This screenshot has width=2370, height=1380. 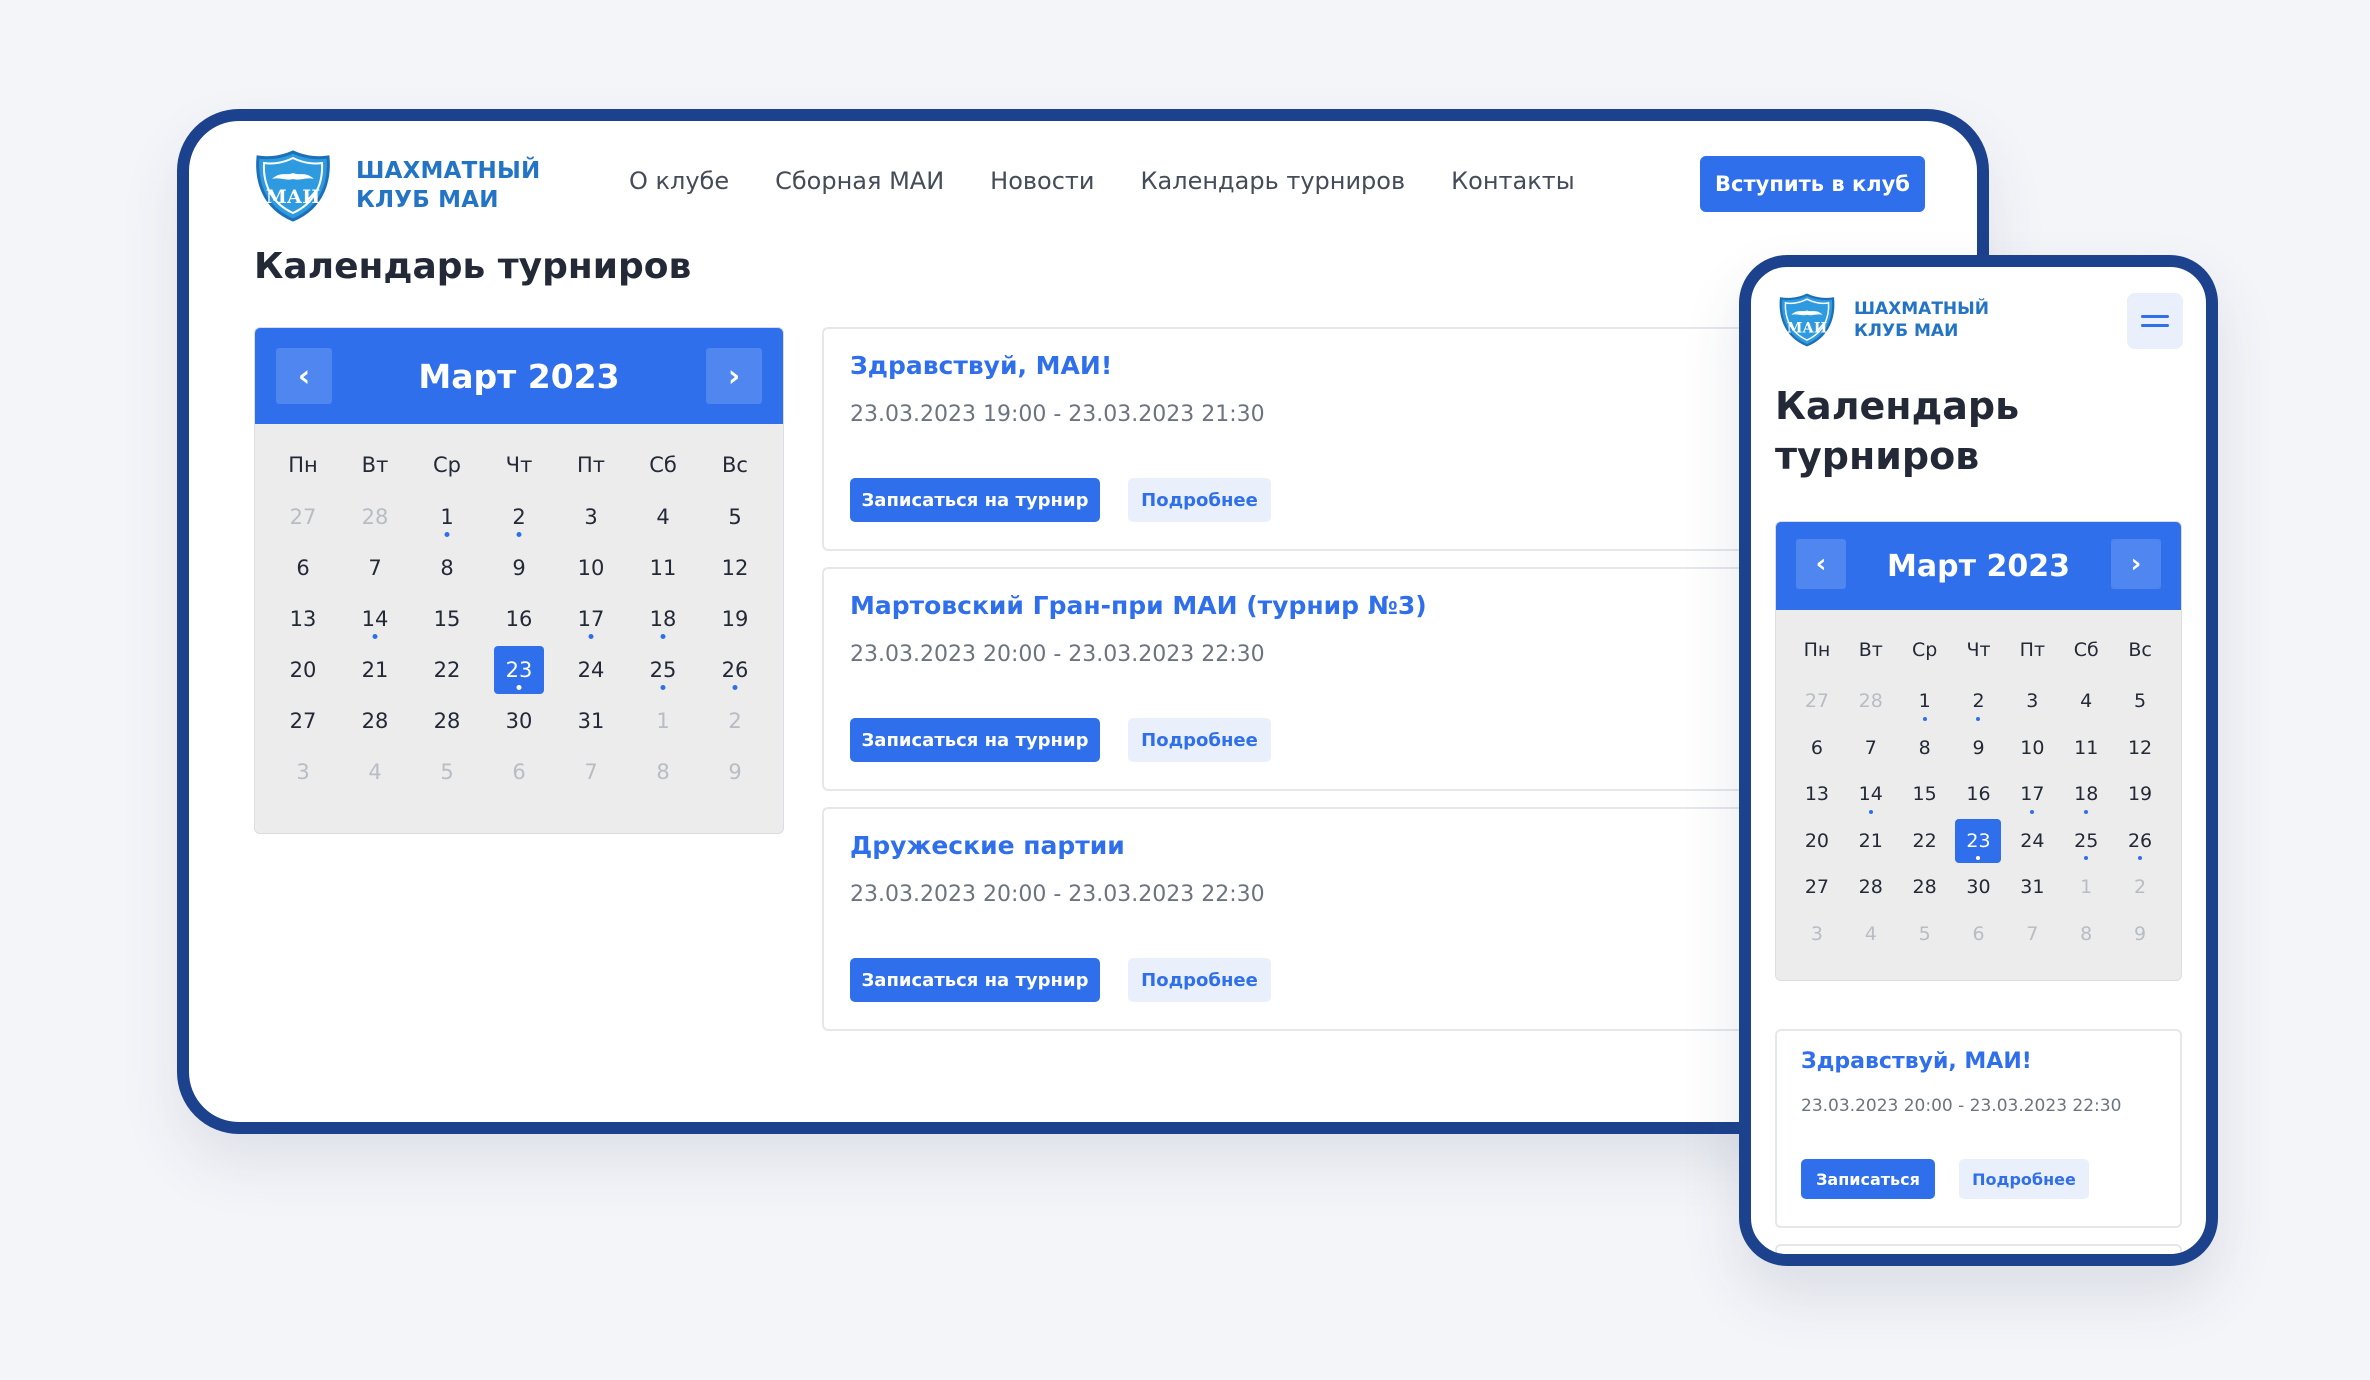 What do you see at coordinates (1978, 1061) in the screenshot?
I see `event-title: Здравствуй, МАИ!` at bounding box center [1978, 1061].